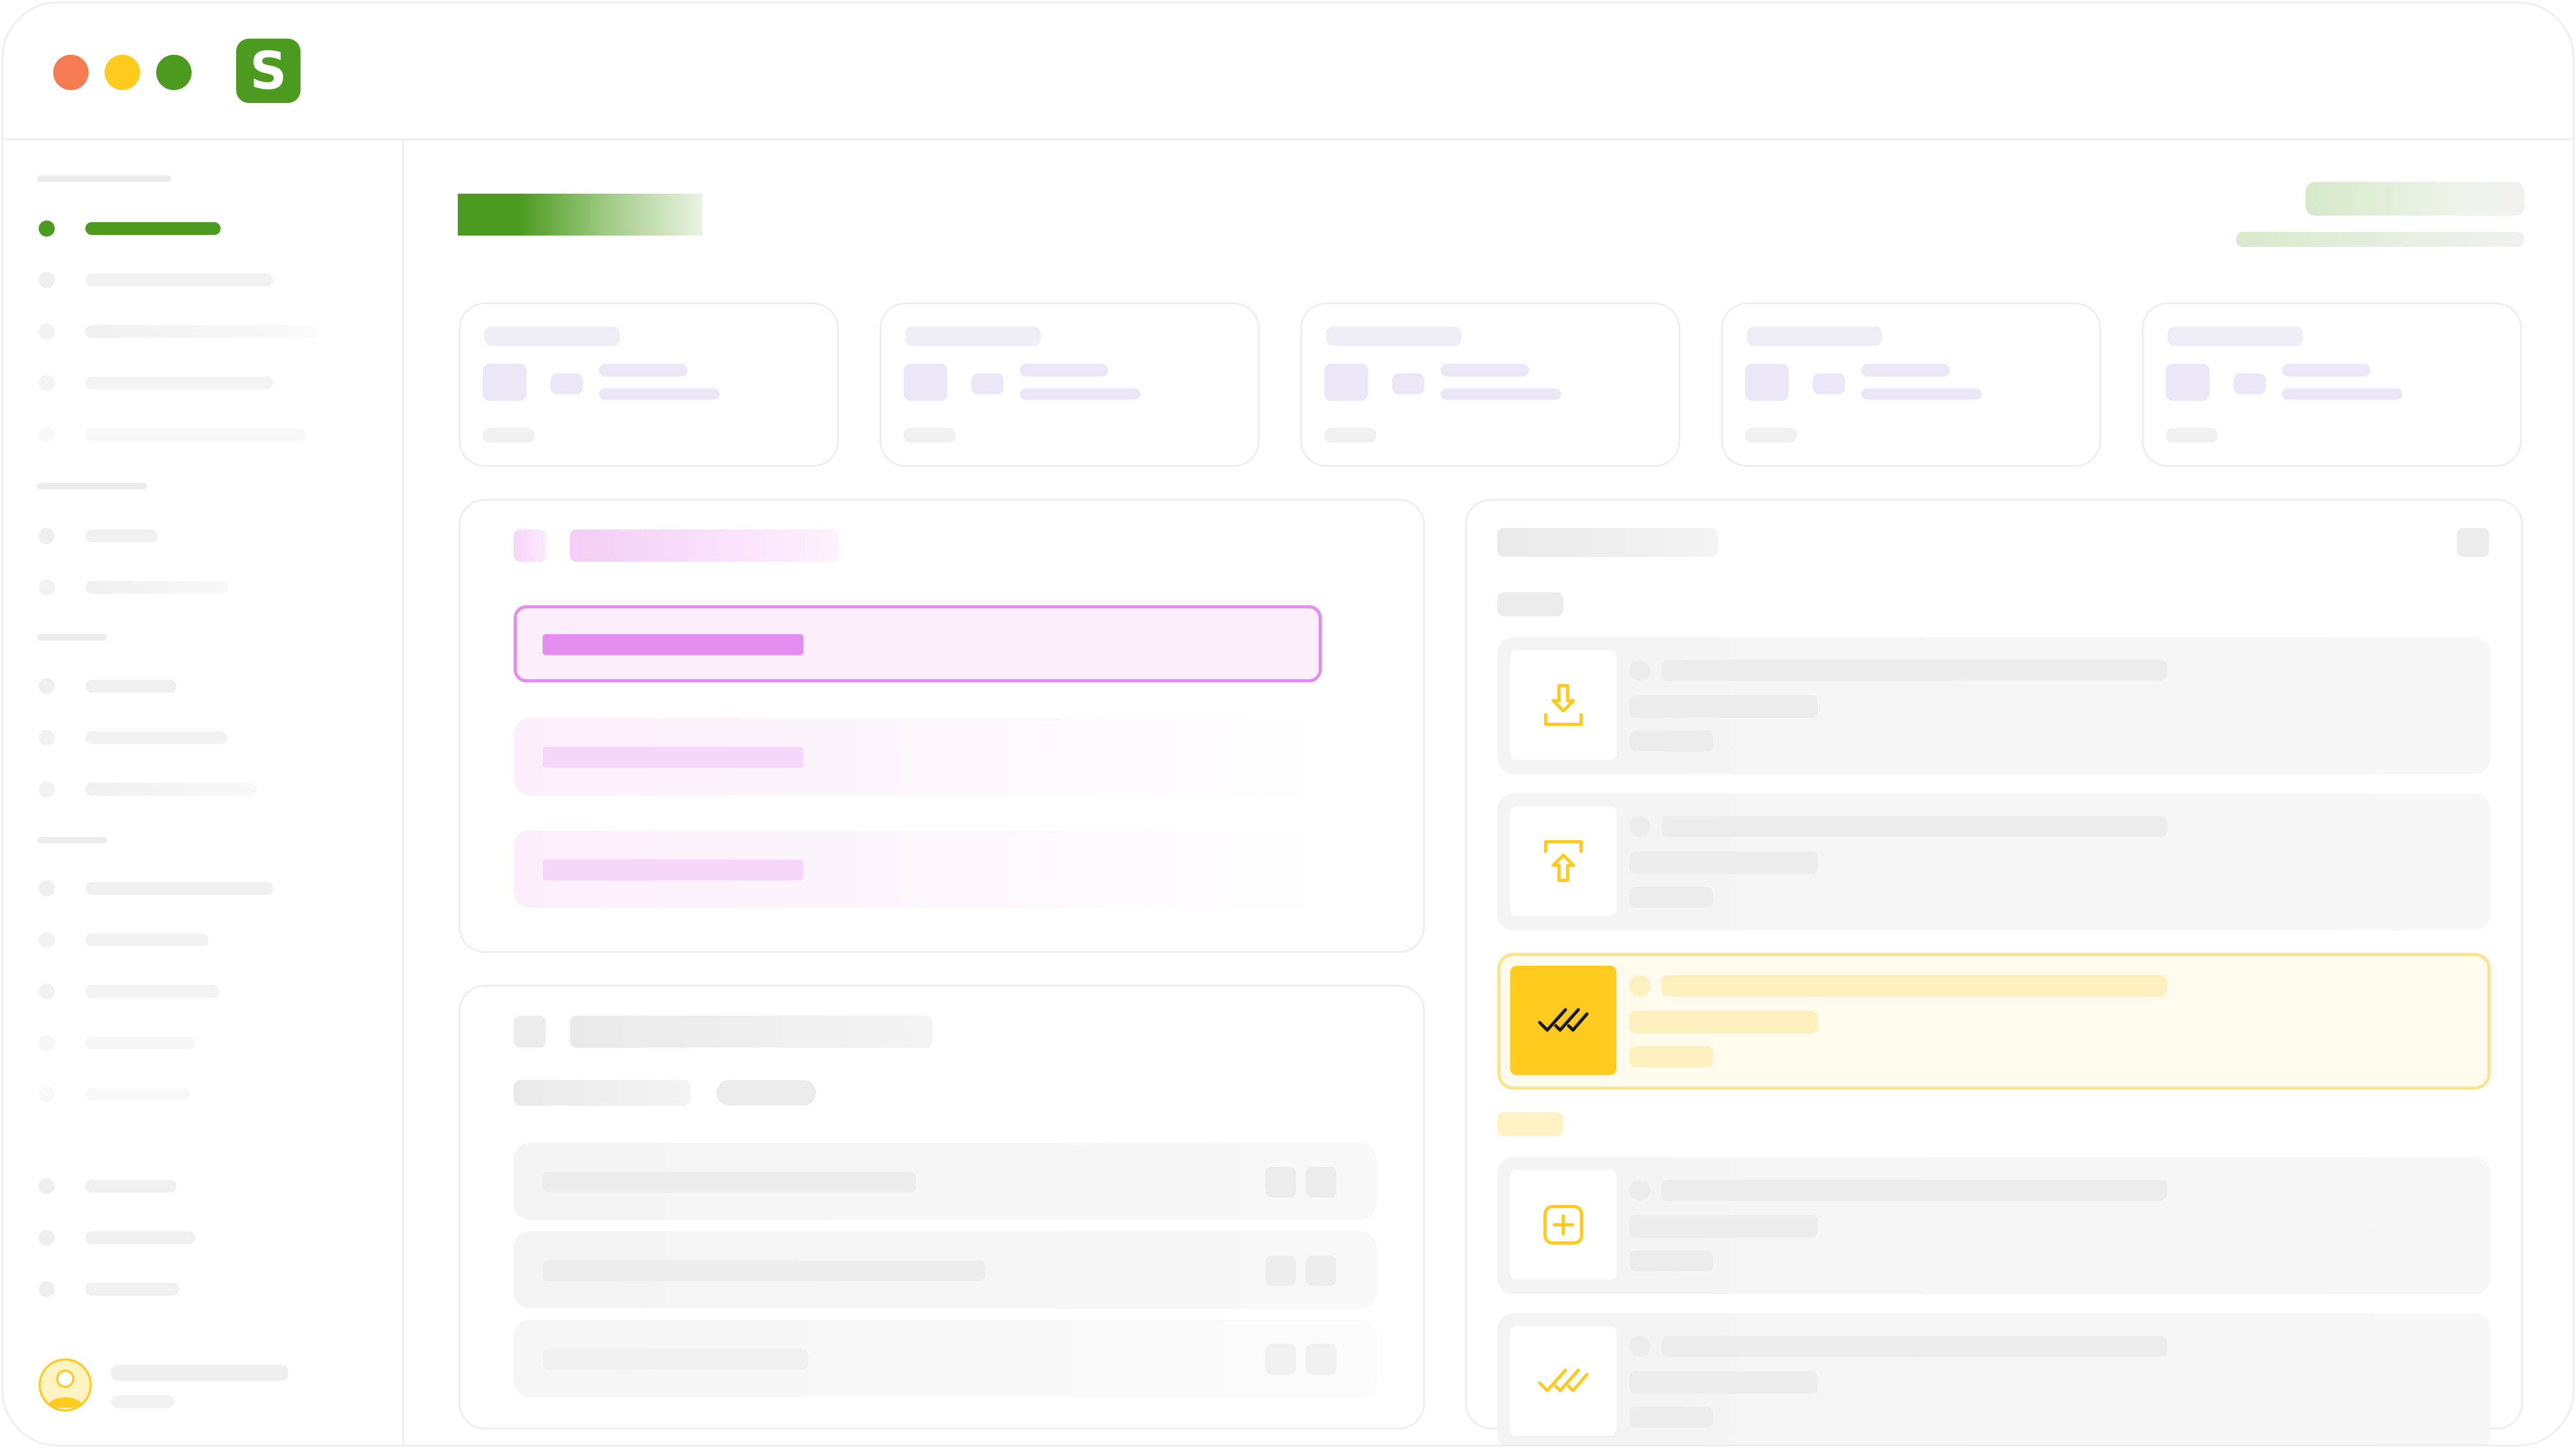  What do you see at coordinates (530, 546) in the screenshot?
I see `panel-icon` at bounding box center [530, 546].